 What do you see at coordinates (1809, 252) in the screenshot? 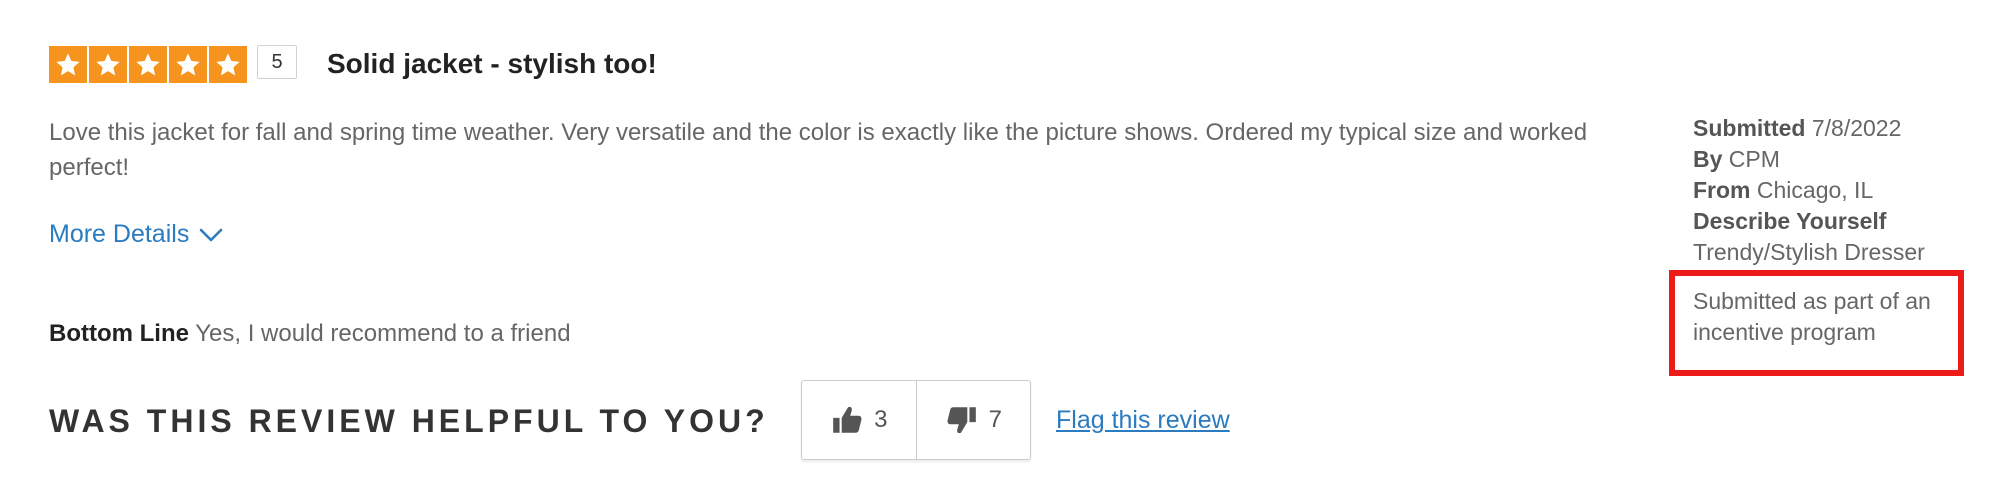
I see `describe-value: Trendy/Stylish Dresser` at bounding box center [1809, 252].